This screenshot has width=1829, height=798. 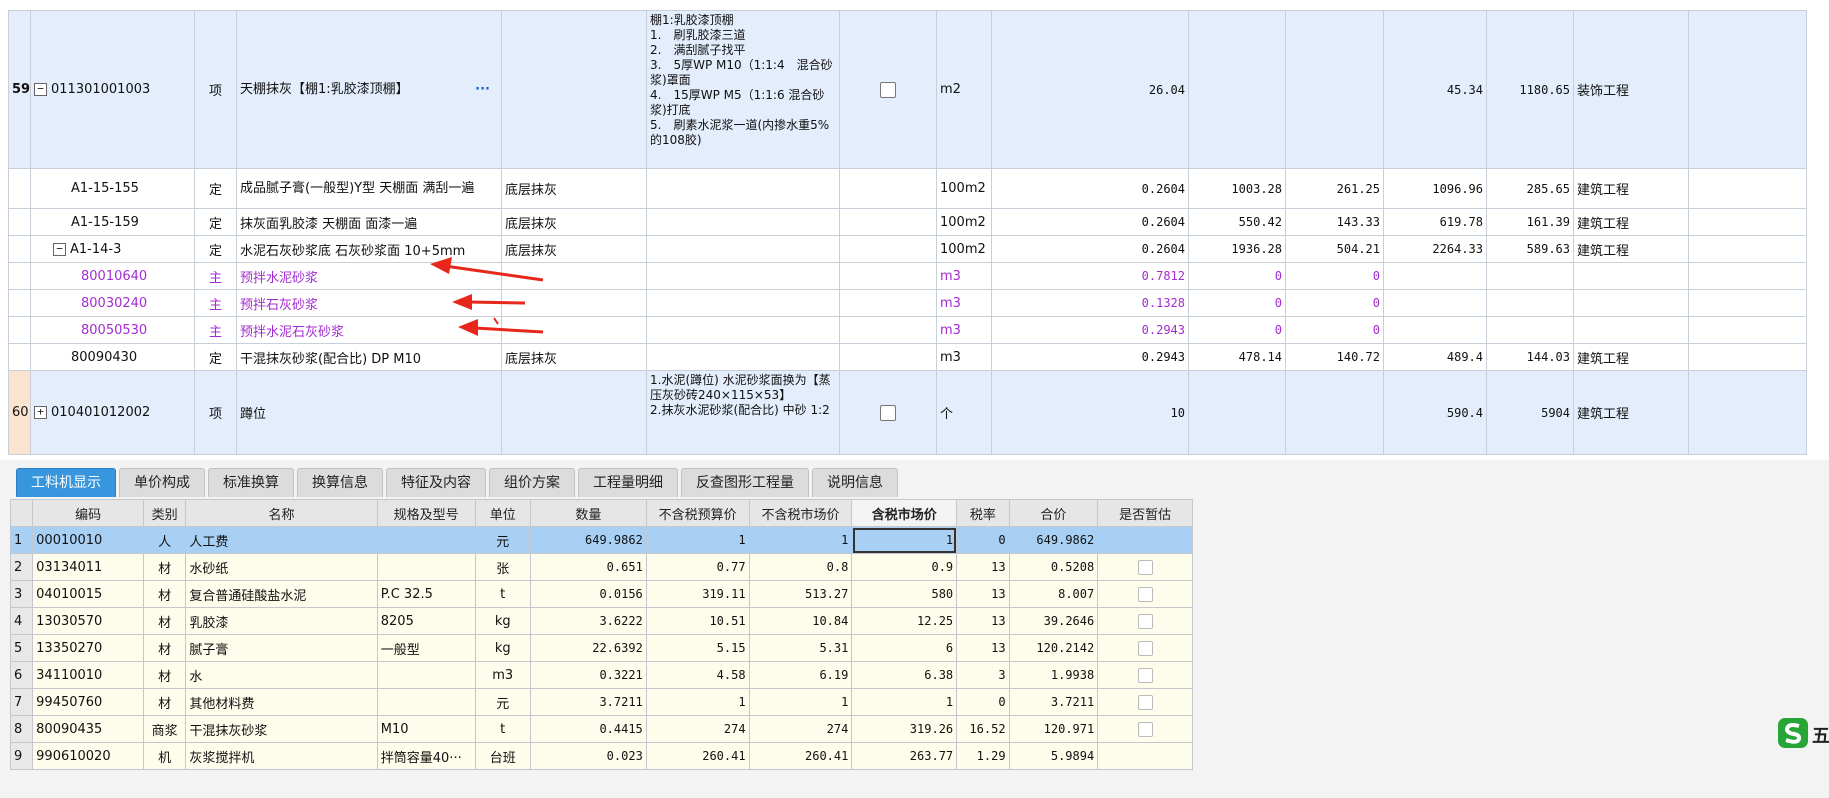 What do you see at coordinates (281, 648) in the screenshot?
I see `resource-name: 腻子膏` at bounding box center [281, 648].